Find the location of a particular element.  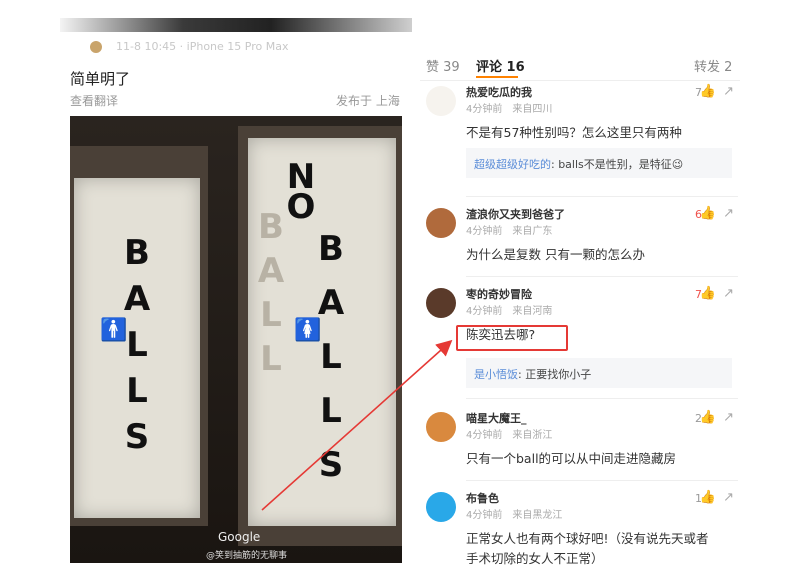

post-meta-text: 11-8 10:45 · iPhone 15 Pro Max is located at coordinates (202, 46).